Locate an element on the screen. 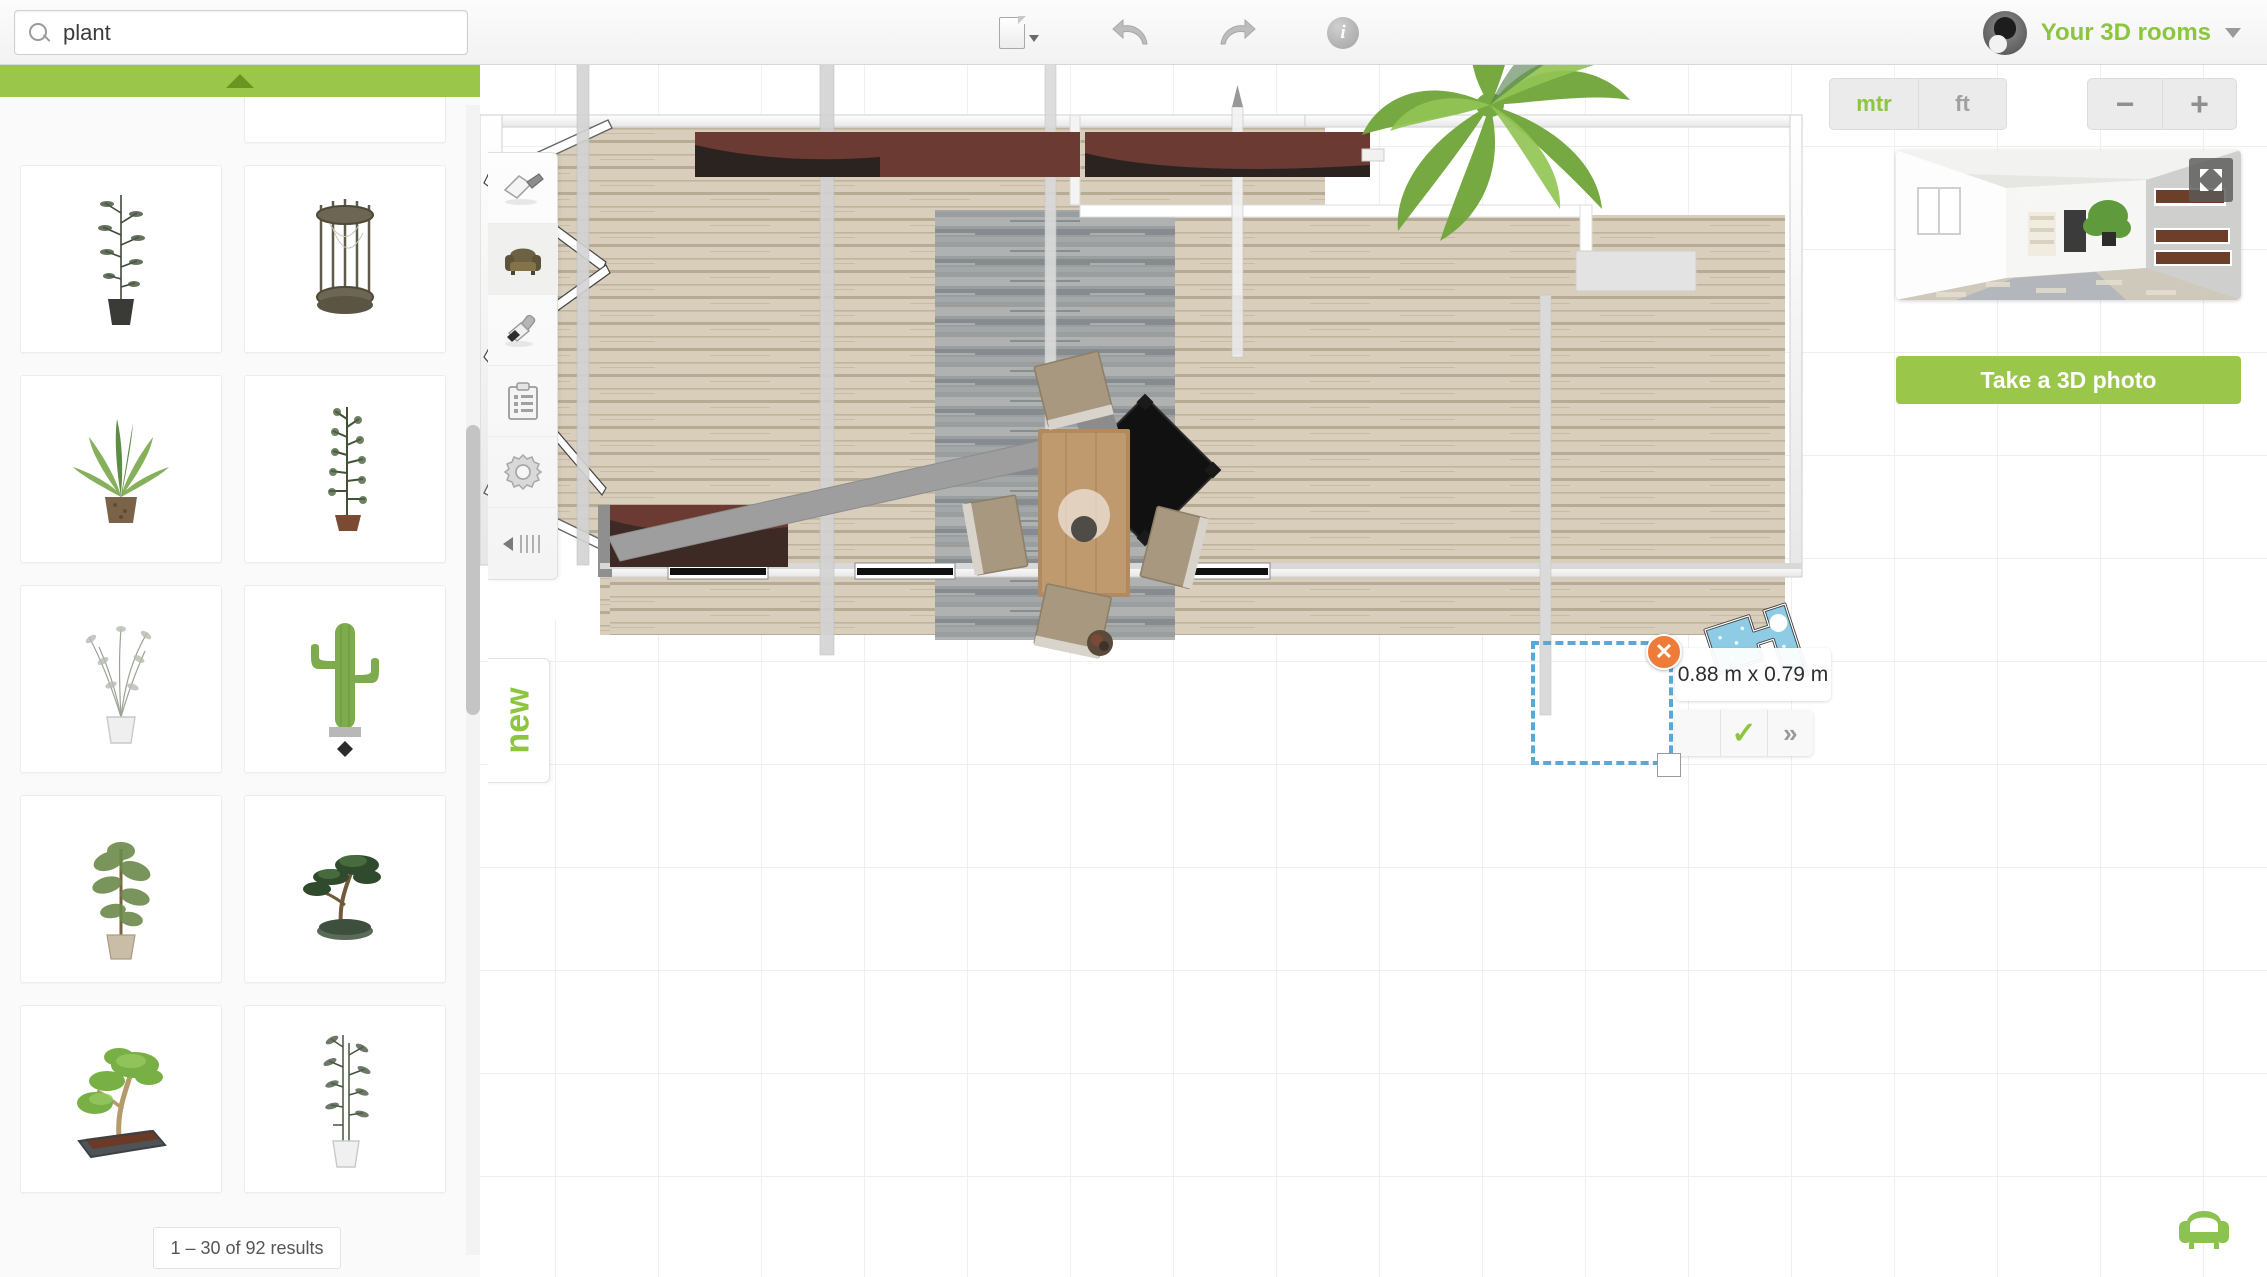 Image resolution: width=2267 pixels, height=1277 pixels. selection-action-bar: ✓ » is located at coordinates (1744, 733).